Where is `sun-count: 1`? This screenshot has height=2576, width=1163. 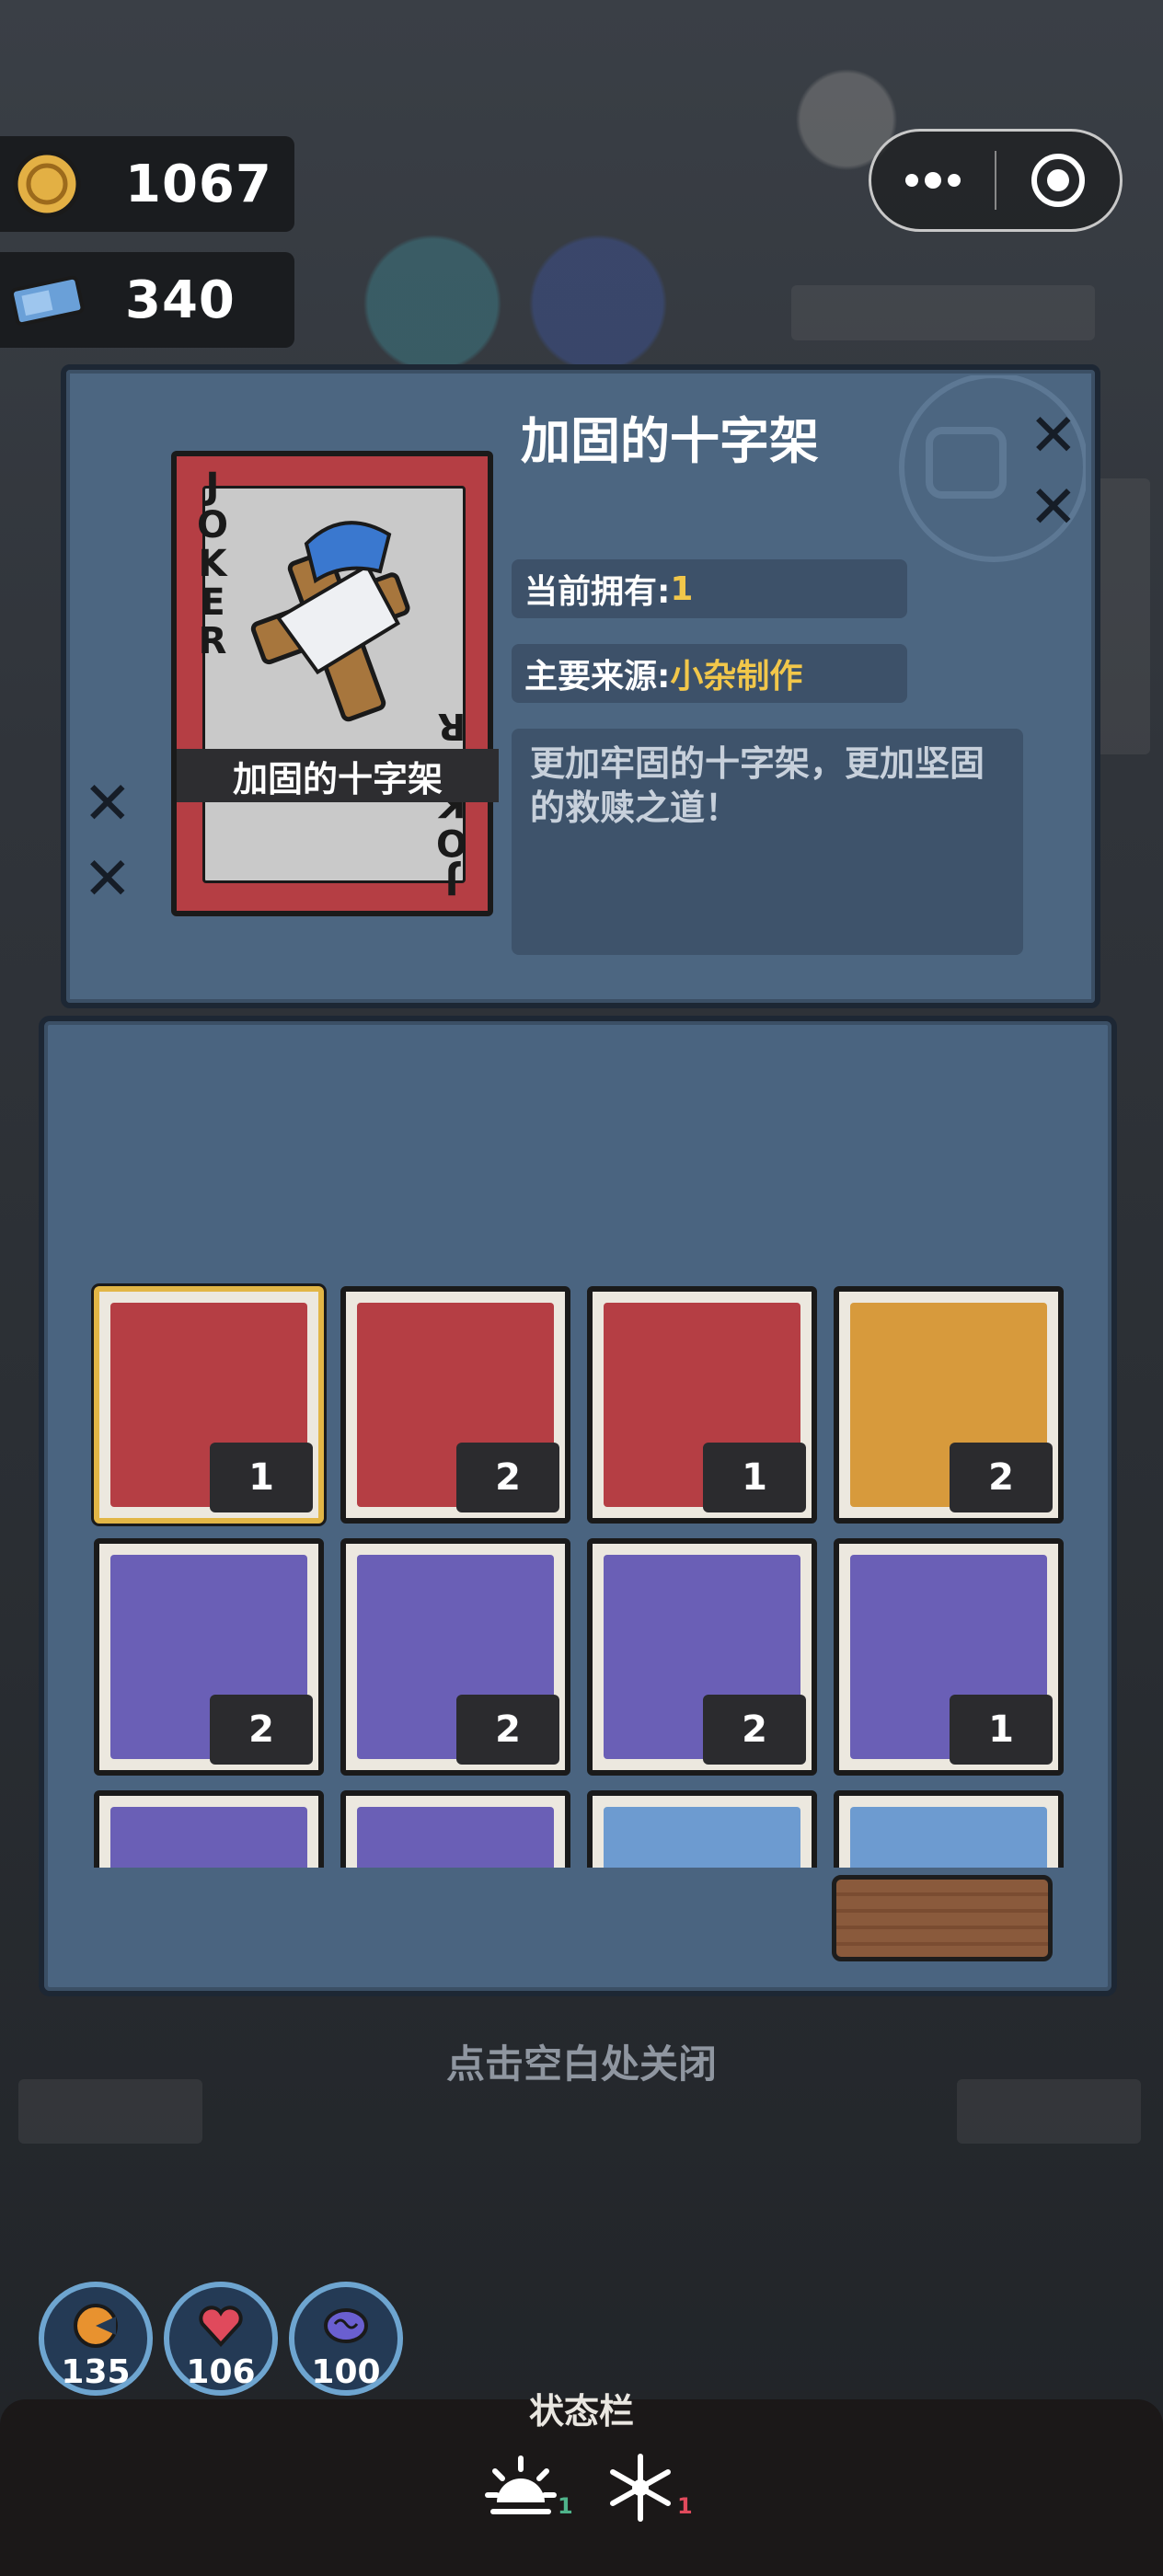 sun-count: 1 is located at coordinates (565, 2506).